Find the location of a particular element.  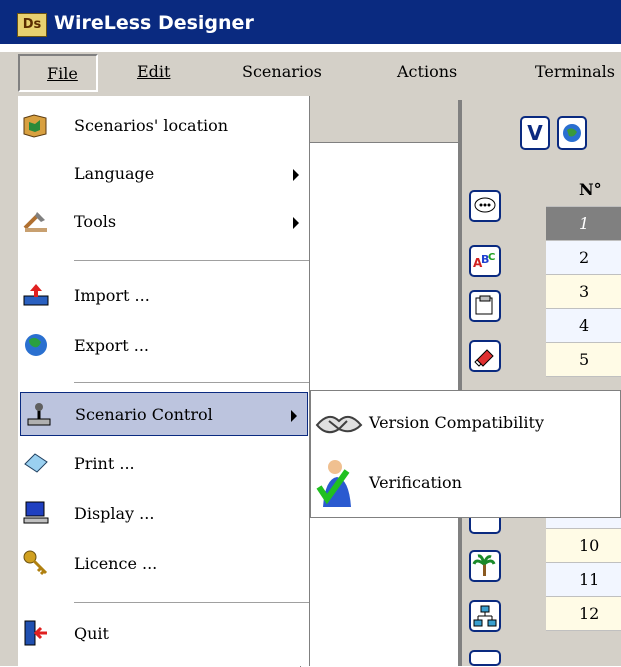

globe-button is located at coordinates (572, 133).